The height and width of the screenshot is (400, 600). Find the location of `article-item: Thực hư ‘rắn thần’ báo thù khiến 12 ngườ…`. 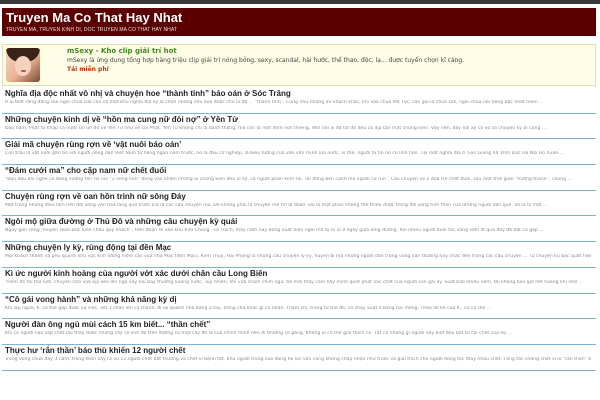

article-item: Thực hư ‘rắn thần’ báo thù khiến 12 ngườ… is located at coordinates (299, 358).